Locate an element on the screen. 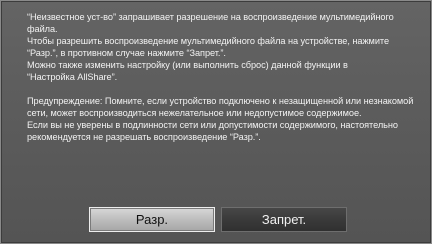 The image size is (432, 244). allow-button: Разр. is located at coordinates (152, 219).